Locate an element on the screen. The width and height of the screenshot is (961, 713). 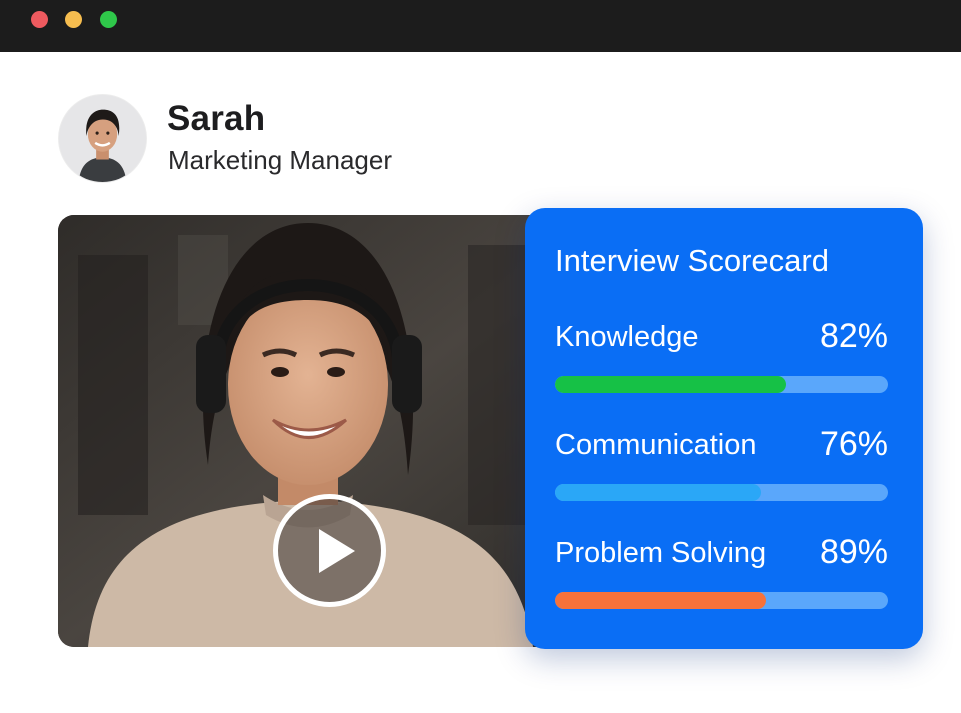
play-button is located at coordinates (329, 550).